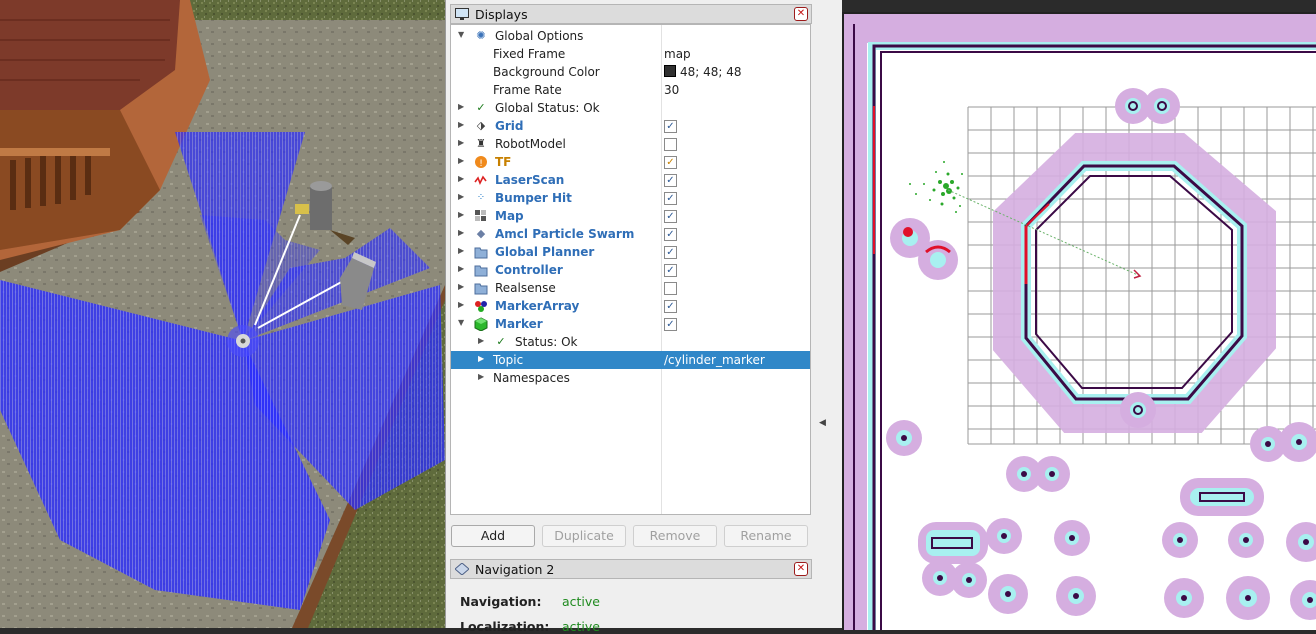 This screenshot has height=634, width=1316. I want to click on tree-row-markerarray: ▶ MarkerArray ✓, so click(630, 306).